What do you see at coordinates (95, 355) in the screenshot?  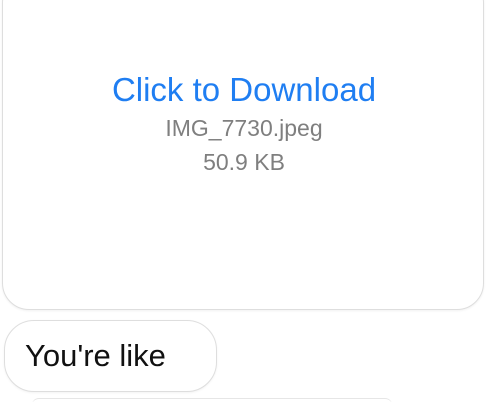 I see `message-text: You're like` at bounding box center [95, 355].